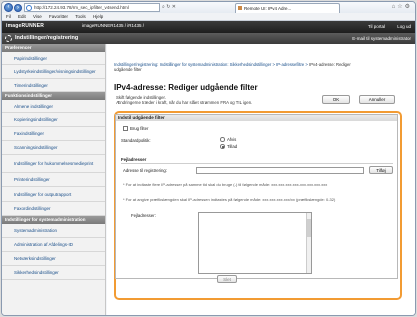 The height and width of the screenshot is (317, 417). Describe the element at coordinates (58, 16) in the screenshot. I see `menu-item-favorites: Favoritter` at that location.